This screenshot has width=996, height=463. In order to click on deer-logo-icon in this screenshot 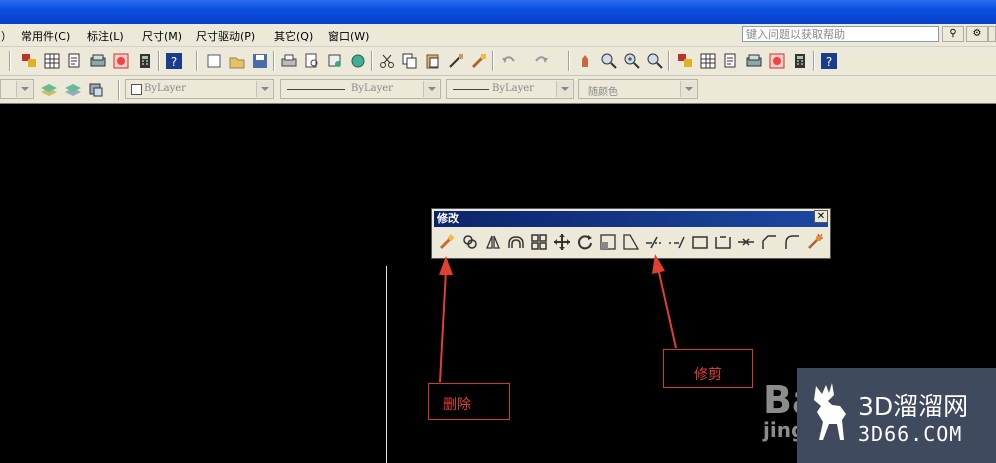, I will do `click(830, 411)`.